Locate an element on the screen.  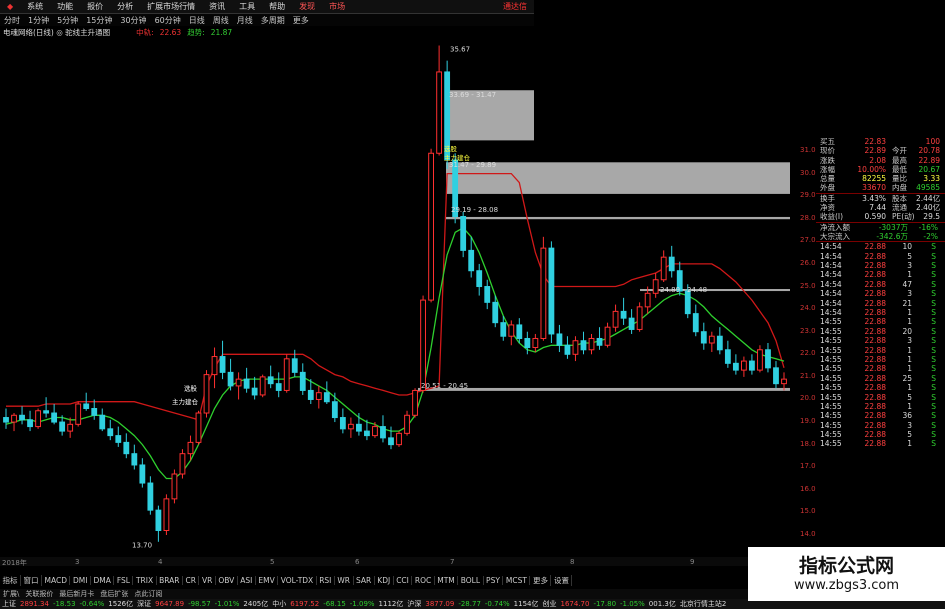
tab-discover: 发现 is located at coordinates (307, 6).